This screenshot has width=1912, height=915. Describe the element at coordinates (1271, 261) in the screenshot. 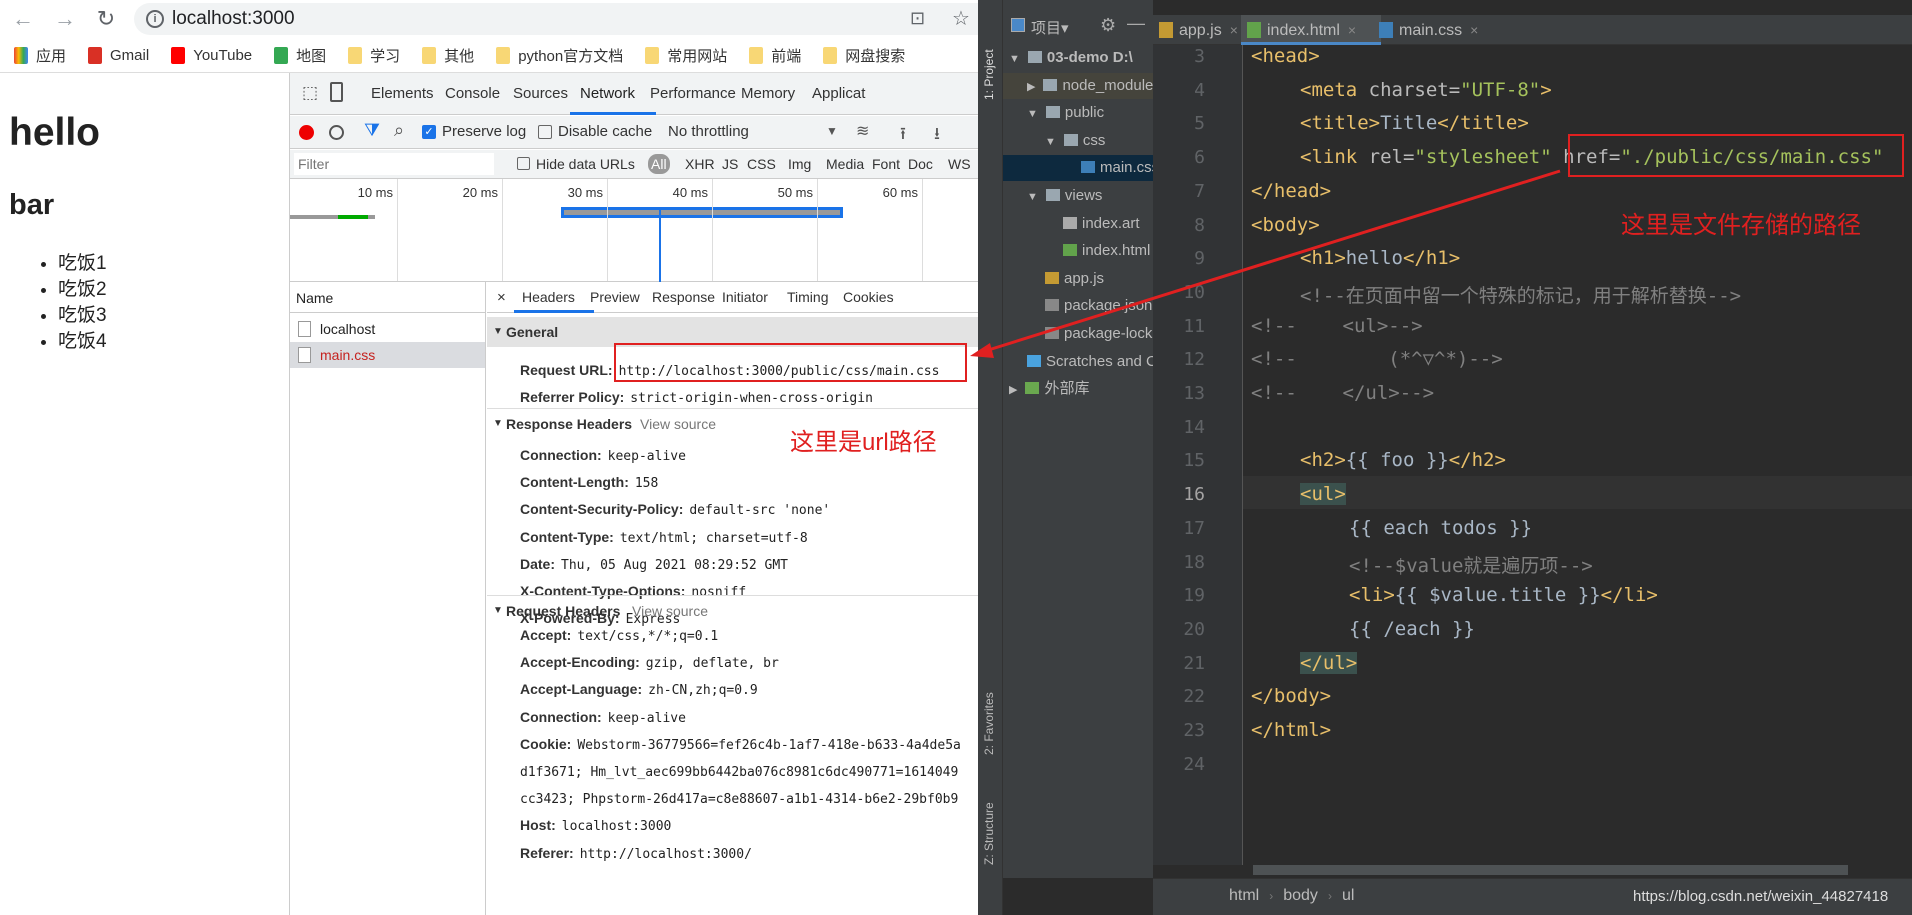

I see `arrow-line` at that location.